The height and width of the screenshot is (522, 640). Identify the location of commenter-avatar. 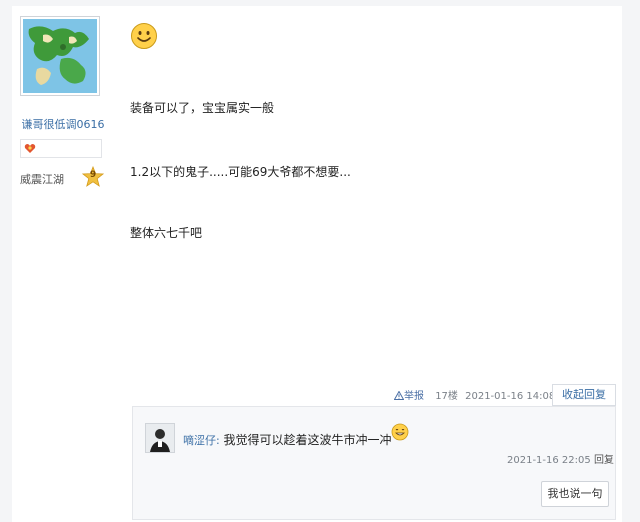
(160, 438).